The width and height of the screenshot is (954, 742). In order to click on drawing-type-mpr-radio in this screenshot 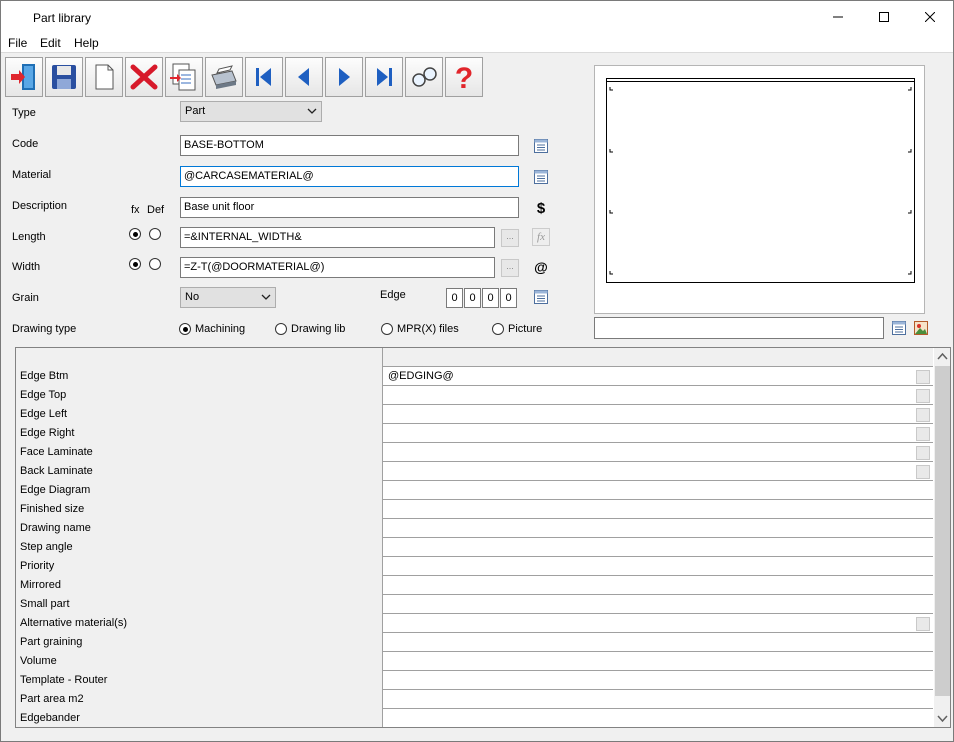, I will do `click(387, 329)`.